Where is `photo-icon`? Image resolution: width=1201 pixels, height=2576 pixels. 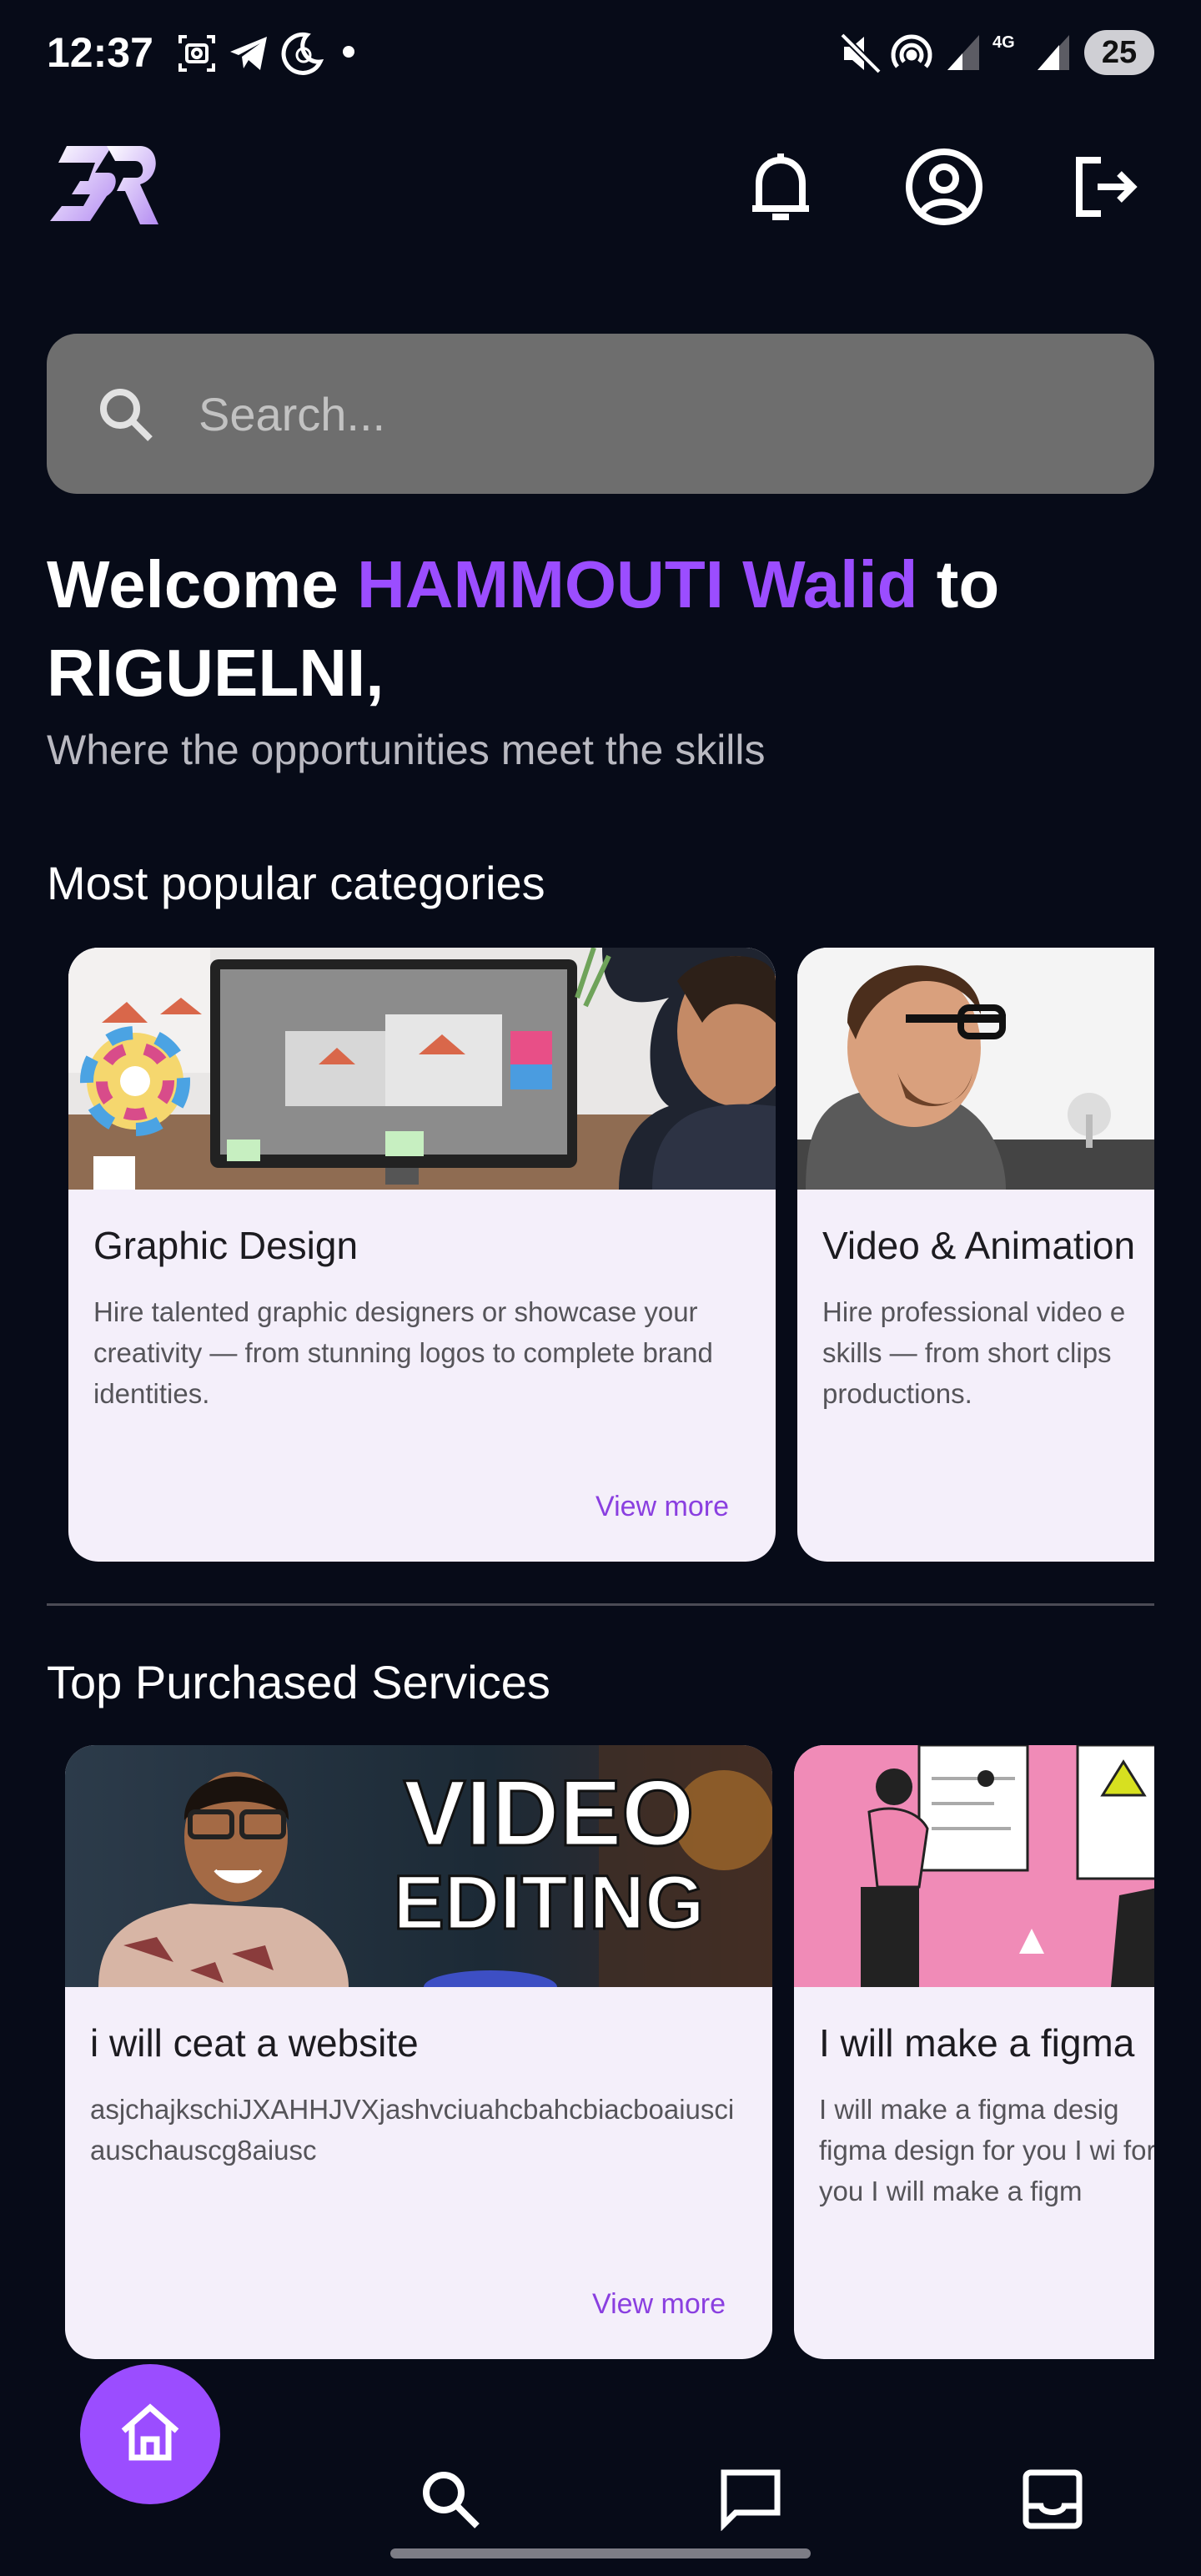 photo-icon is located at coordinates (197, 55).